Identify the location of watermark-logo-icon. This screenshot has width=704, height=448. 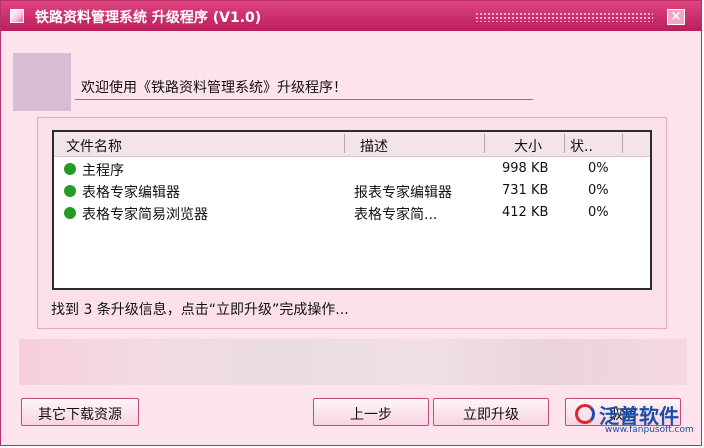
(585, 414).